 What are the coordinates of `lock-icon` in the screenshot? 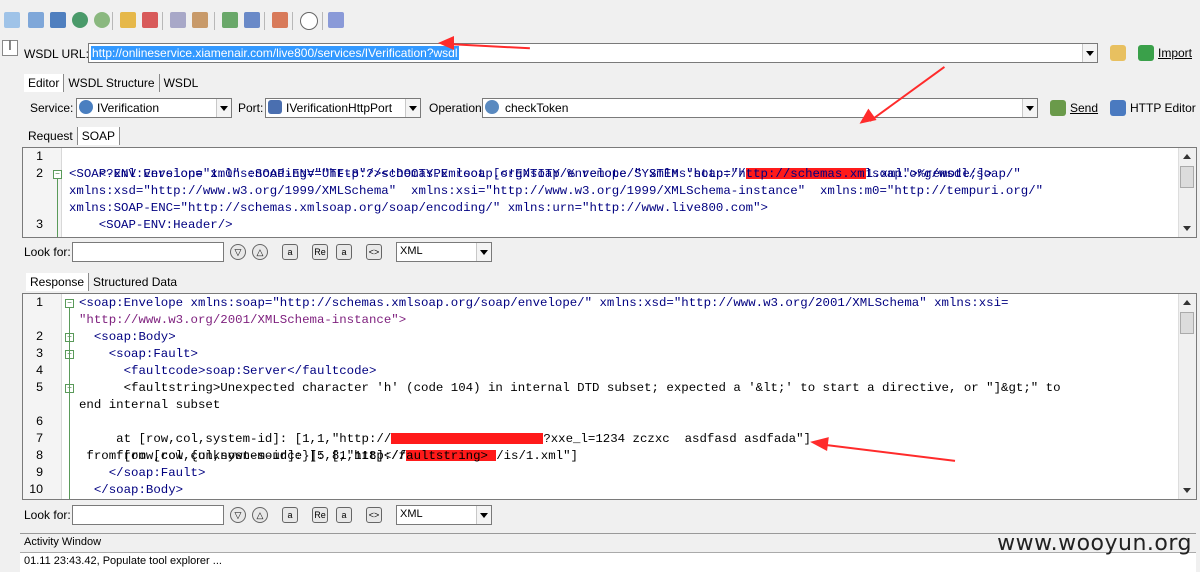 It's located at (128, 20).